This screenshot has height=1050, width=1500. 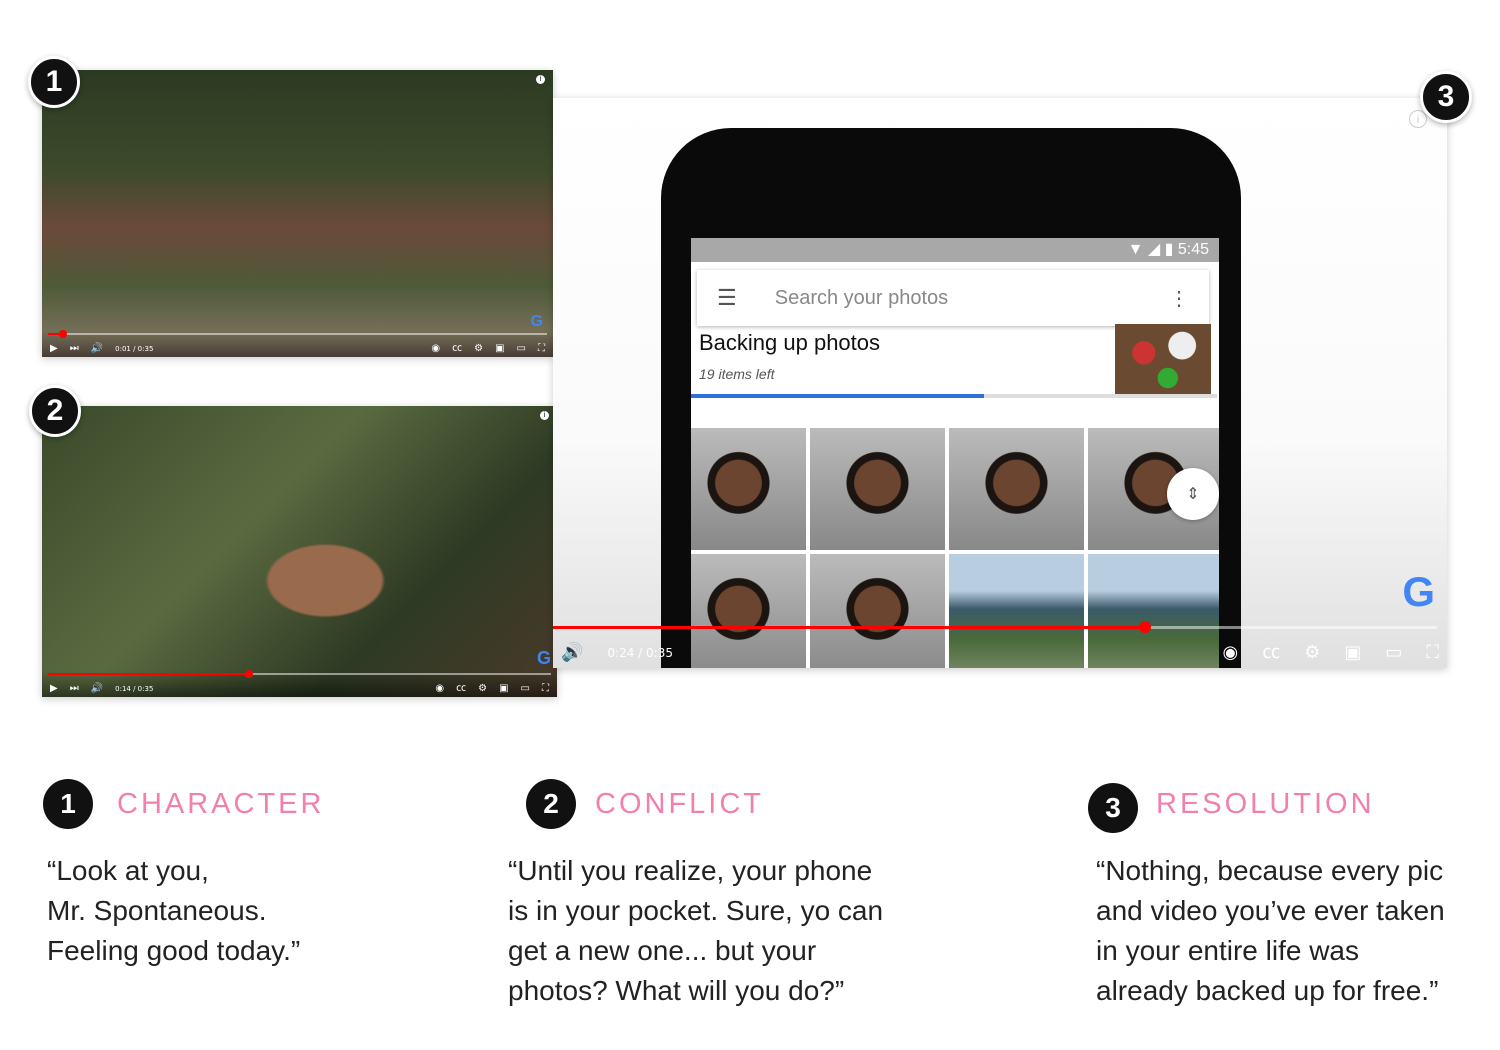 What do you see at coordinates (727, 298) in the screenshot?
I see `menu-icon: ☰` at bounding box center [727, 298].